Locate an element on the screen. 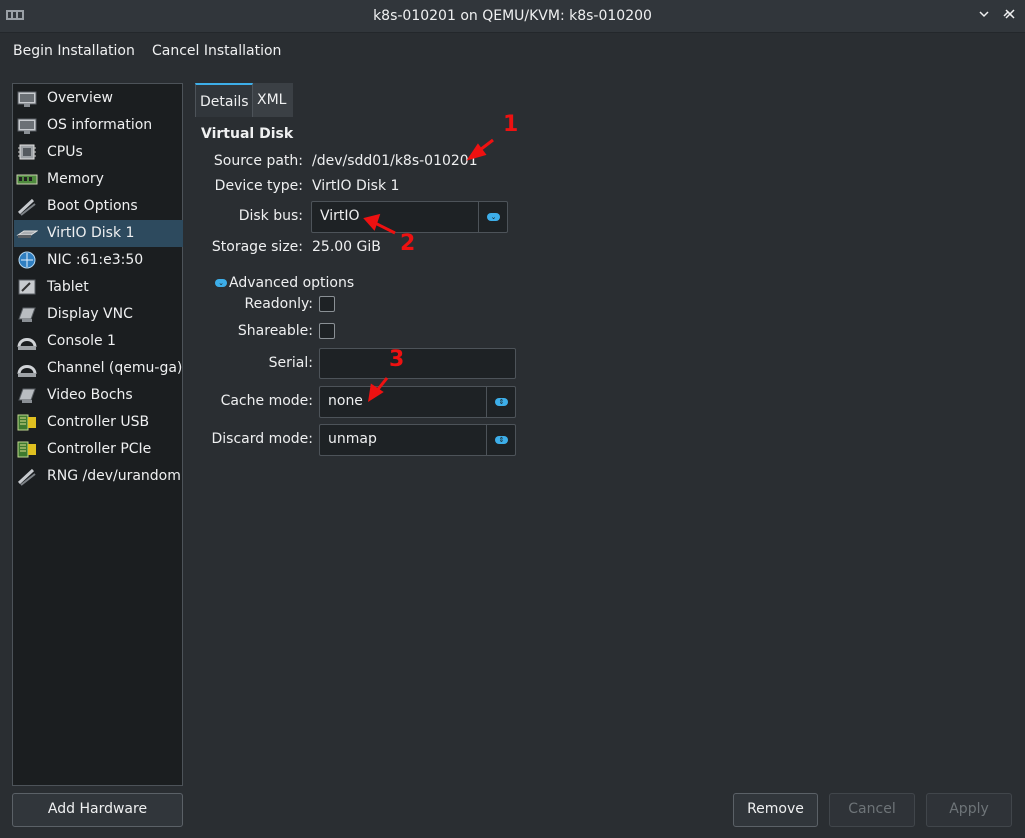 Image resolution: width=1025 pixels, height=838 pixels. chevron-down-icon: ⌄ is located at coordinates (493, 217).